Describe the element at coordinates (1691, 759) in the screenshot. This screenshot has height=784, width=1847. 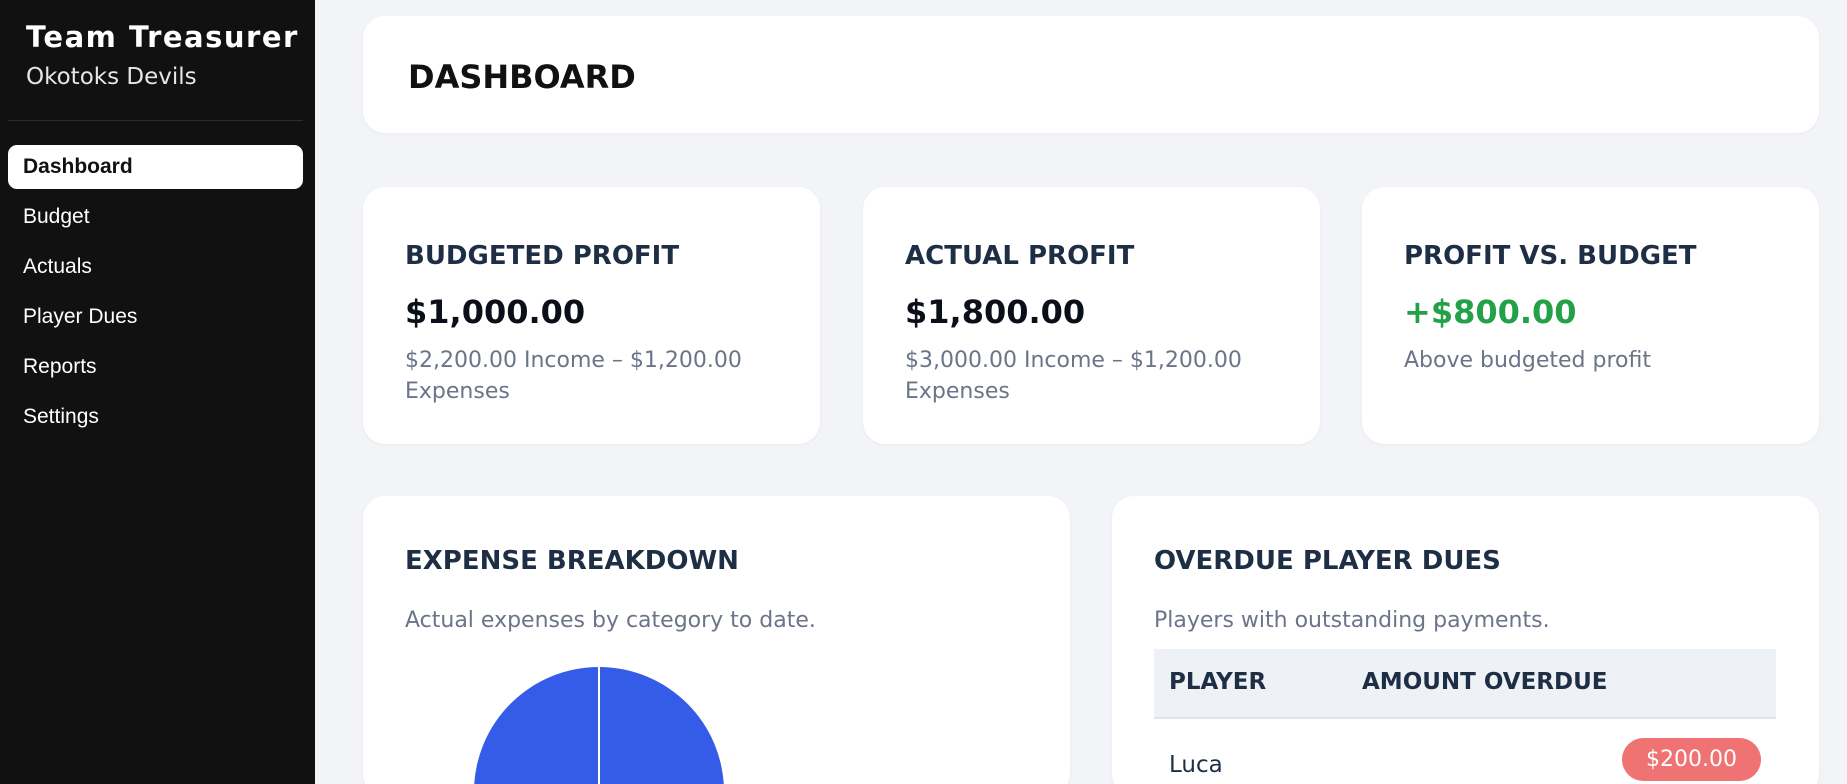
I see `amount-overdue-badge: $200.00` at that location.